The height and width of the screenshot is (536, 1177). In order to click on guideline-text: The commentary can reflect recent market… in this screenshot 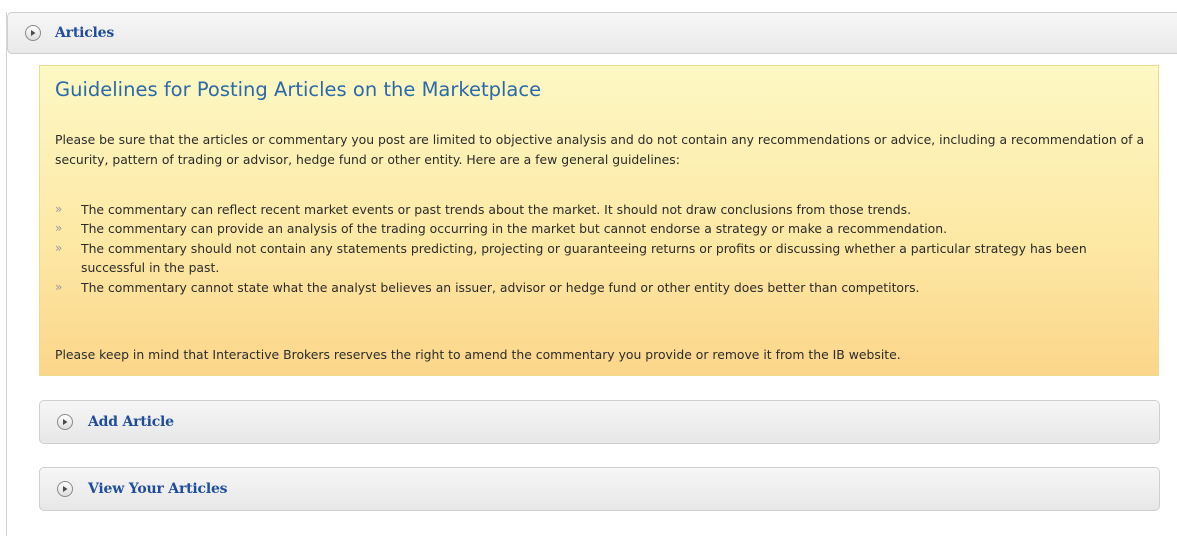, I will do `click(496, 209)`.